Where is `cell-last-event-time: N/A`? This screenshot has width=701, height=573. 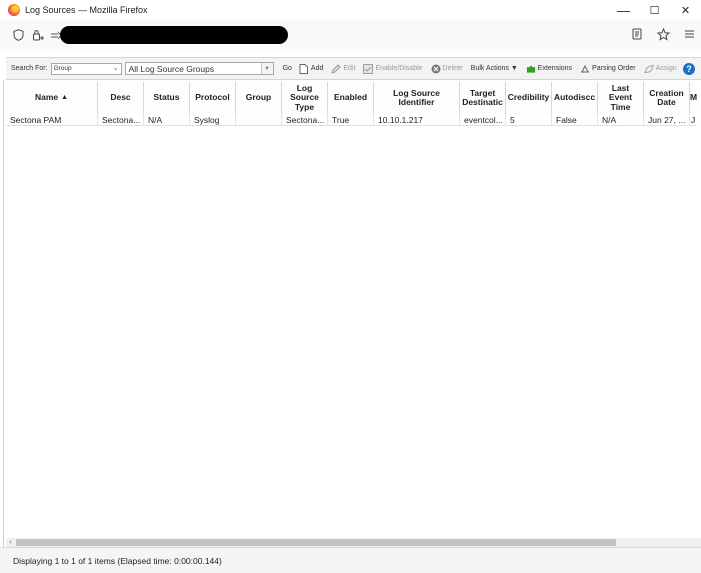
cell-last-event-time: N/A is located at coordinates (621, 120).